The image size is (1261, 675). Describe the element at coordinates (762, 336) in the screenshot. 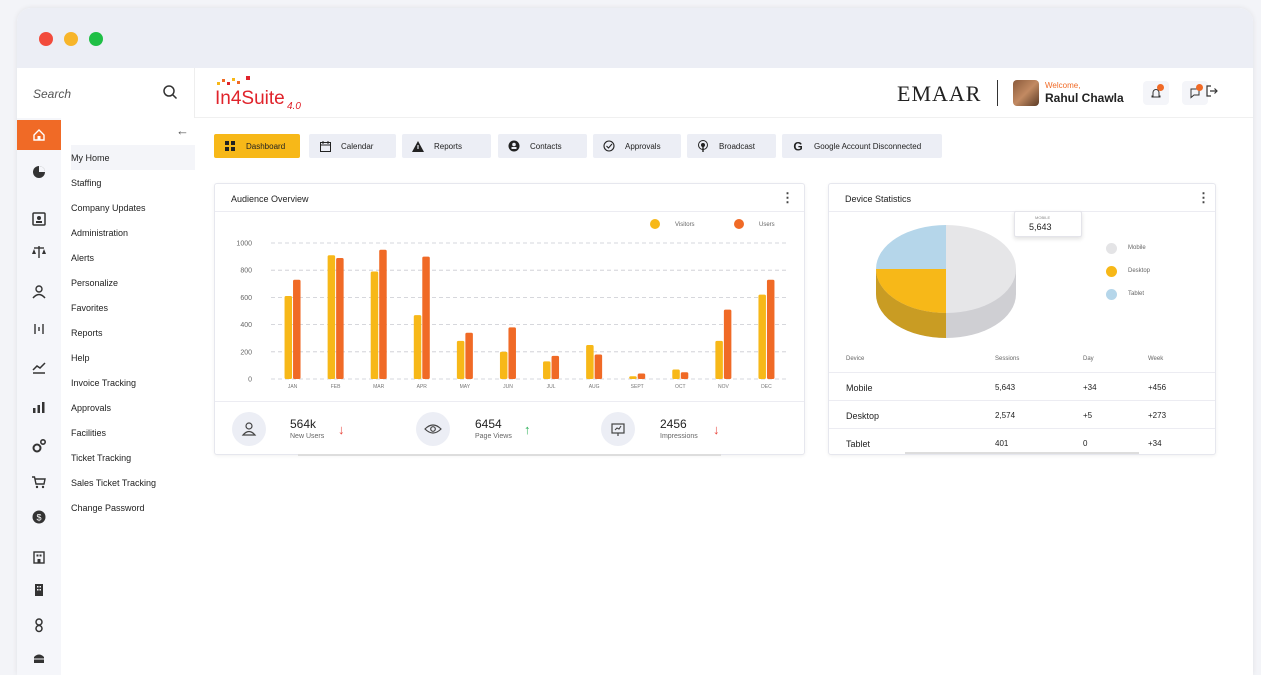

I see `bar-visitors-dec` at that location.